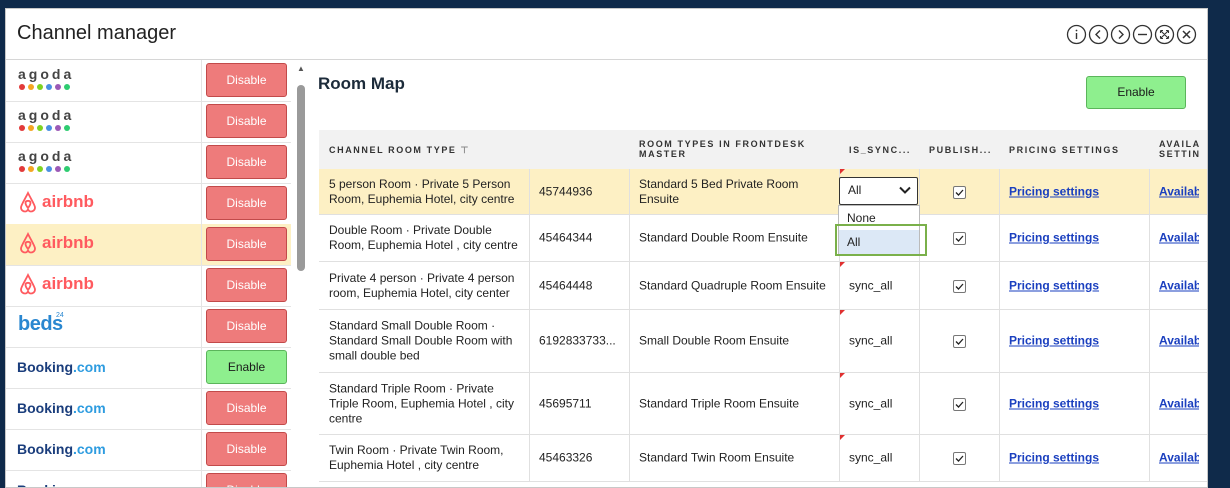 The height and width of the screenshot is (488, 1230). I want to click on column-header-channel-room-type: CHANNEL ROOM TYPE ⊤, so click(398, 150).